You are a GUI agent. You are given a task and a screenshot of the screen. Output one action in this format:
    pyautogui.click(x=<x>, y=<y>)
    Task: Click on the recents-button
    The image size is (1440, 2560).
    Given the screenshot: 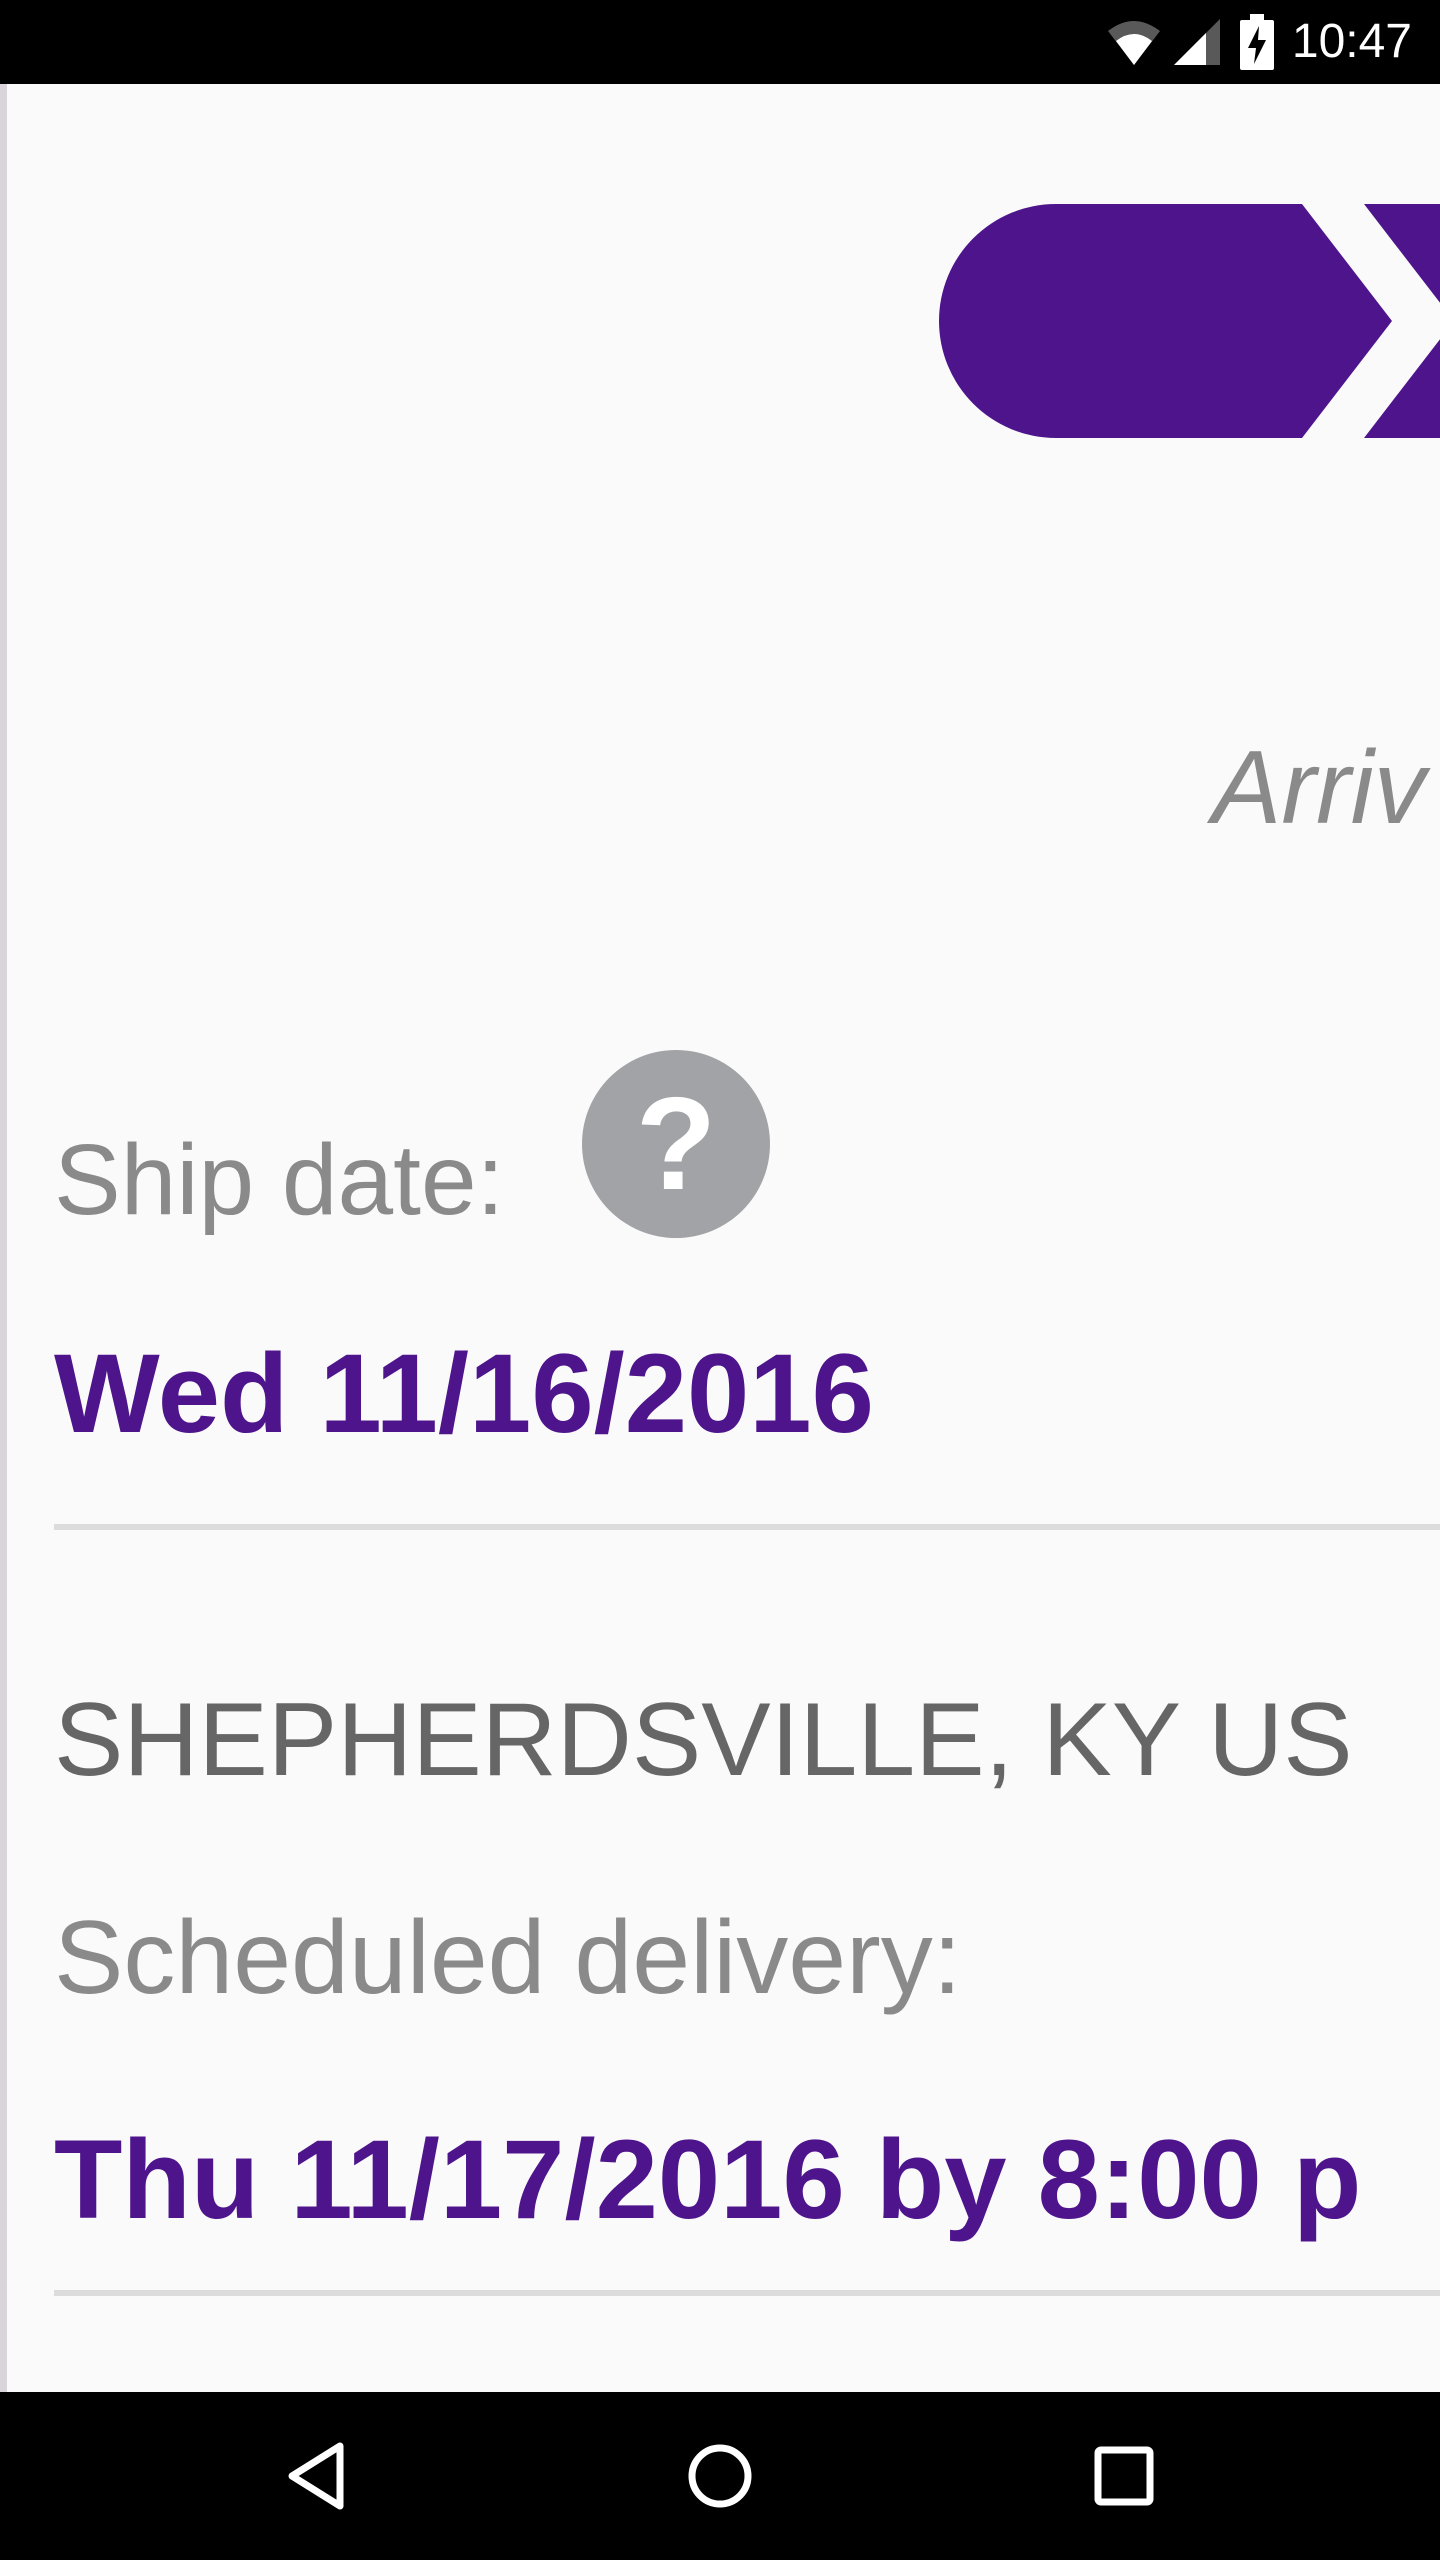 What is the action you would take?
    pyautogui.click(x=1124, y=2476)
    